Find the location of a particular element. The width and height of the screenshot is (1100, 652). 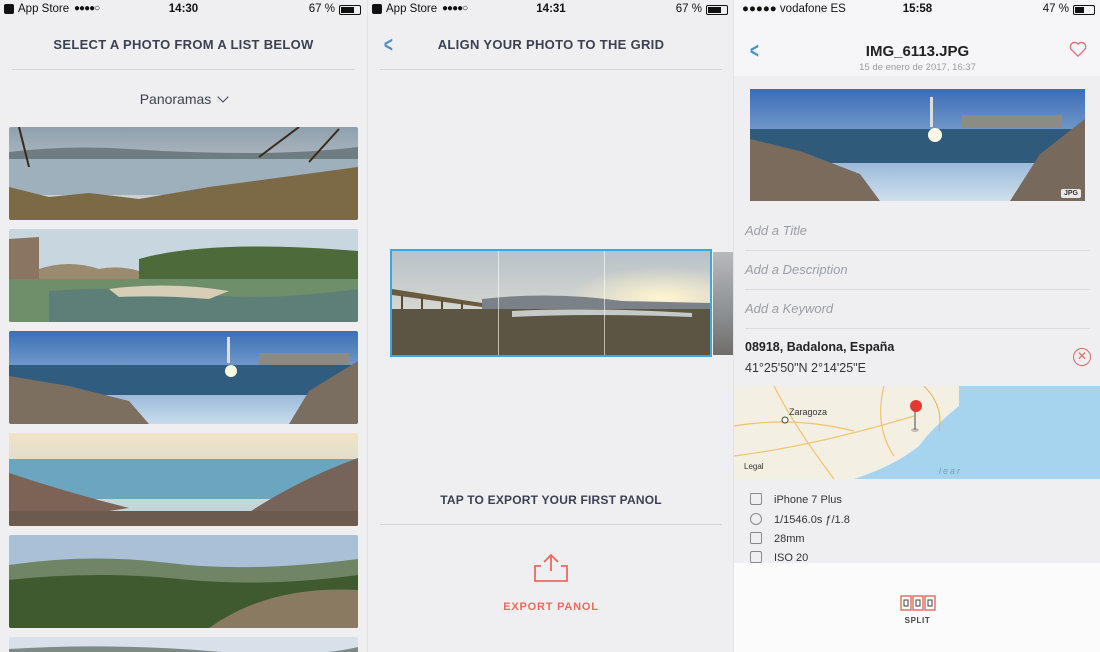

next-panel-preview is located at coordinates (723, 303).